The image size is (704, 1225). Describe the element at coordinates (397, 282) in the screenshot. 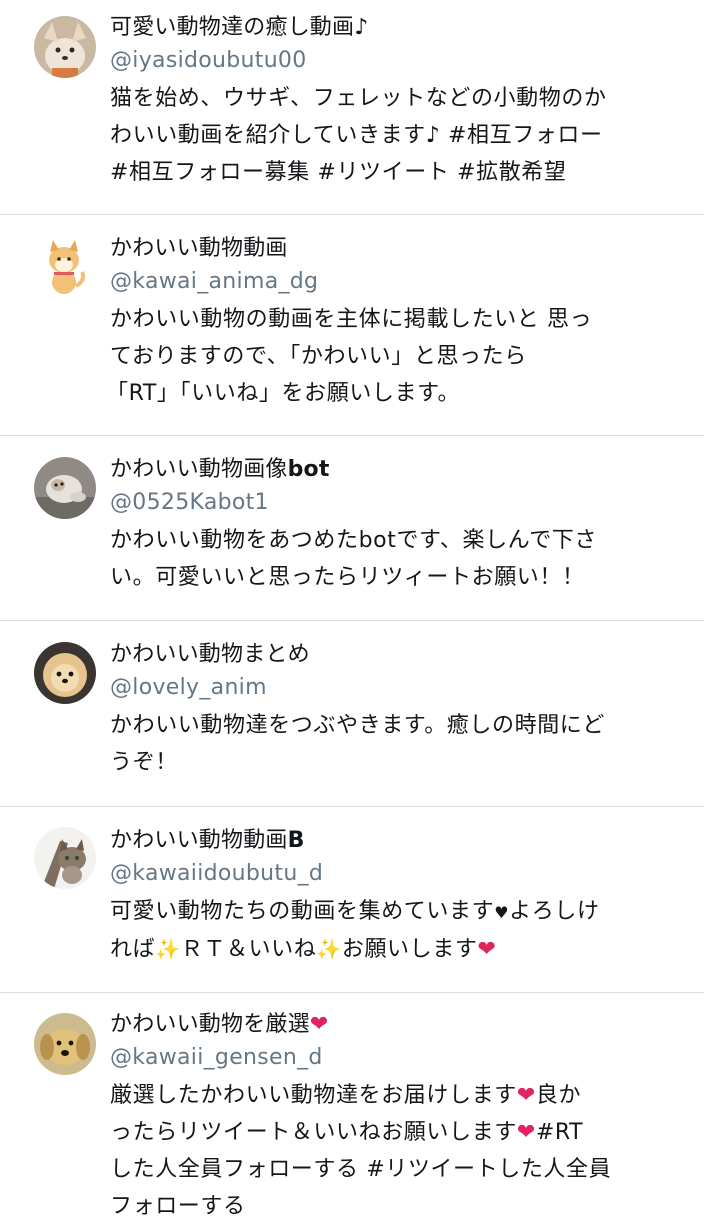

I see `account-handle: @kawai_anima_dg` at that location.